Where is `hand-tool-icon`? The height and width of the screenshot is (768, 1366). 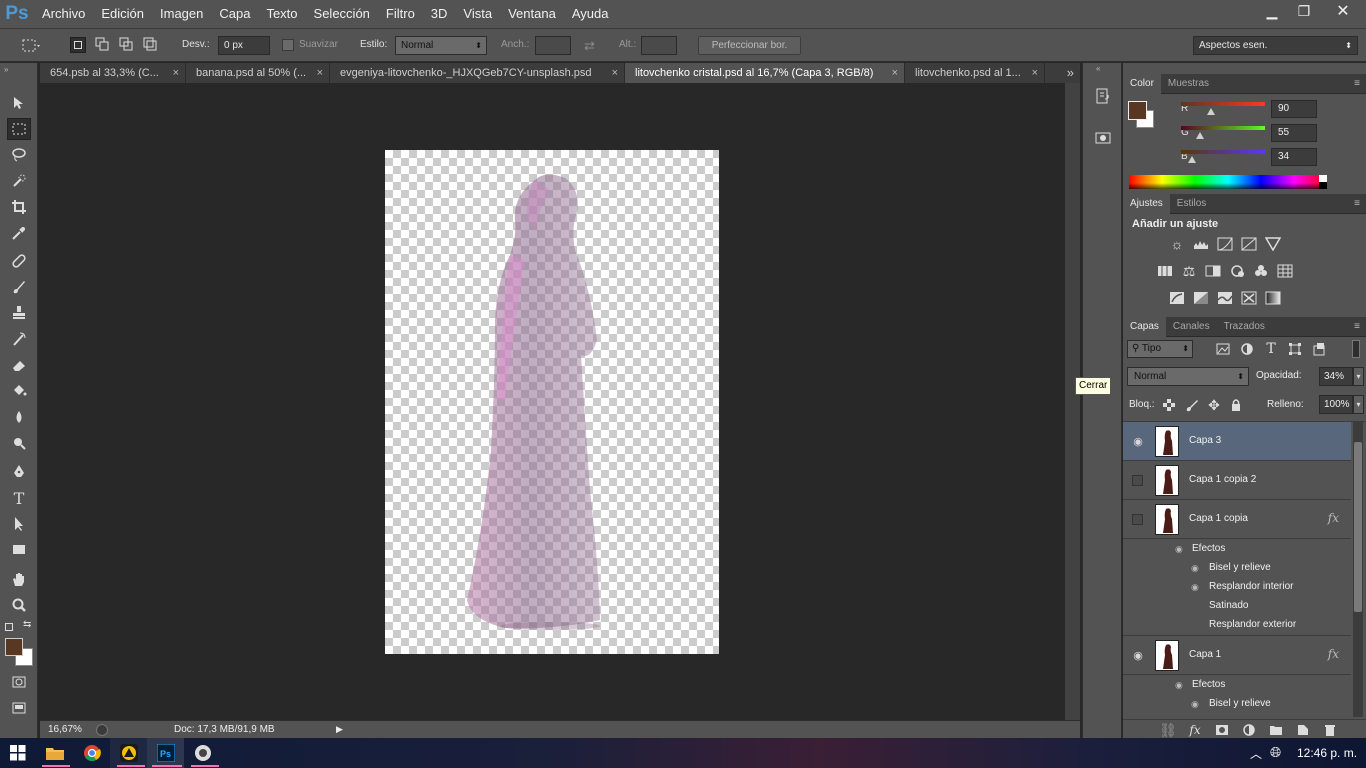
hand-tool-icon is located at coordinates (19, 579).